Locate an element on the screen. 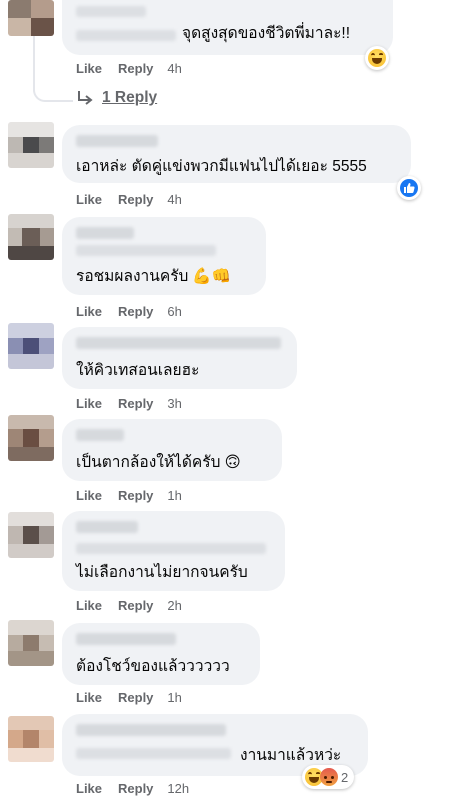 The image size is (467, 810). timestamp: 6h is located at coordinates (174, 311).